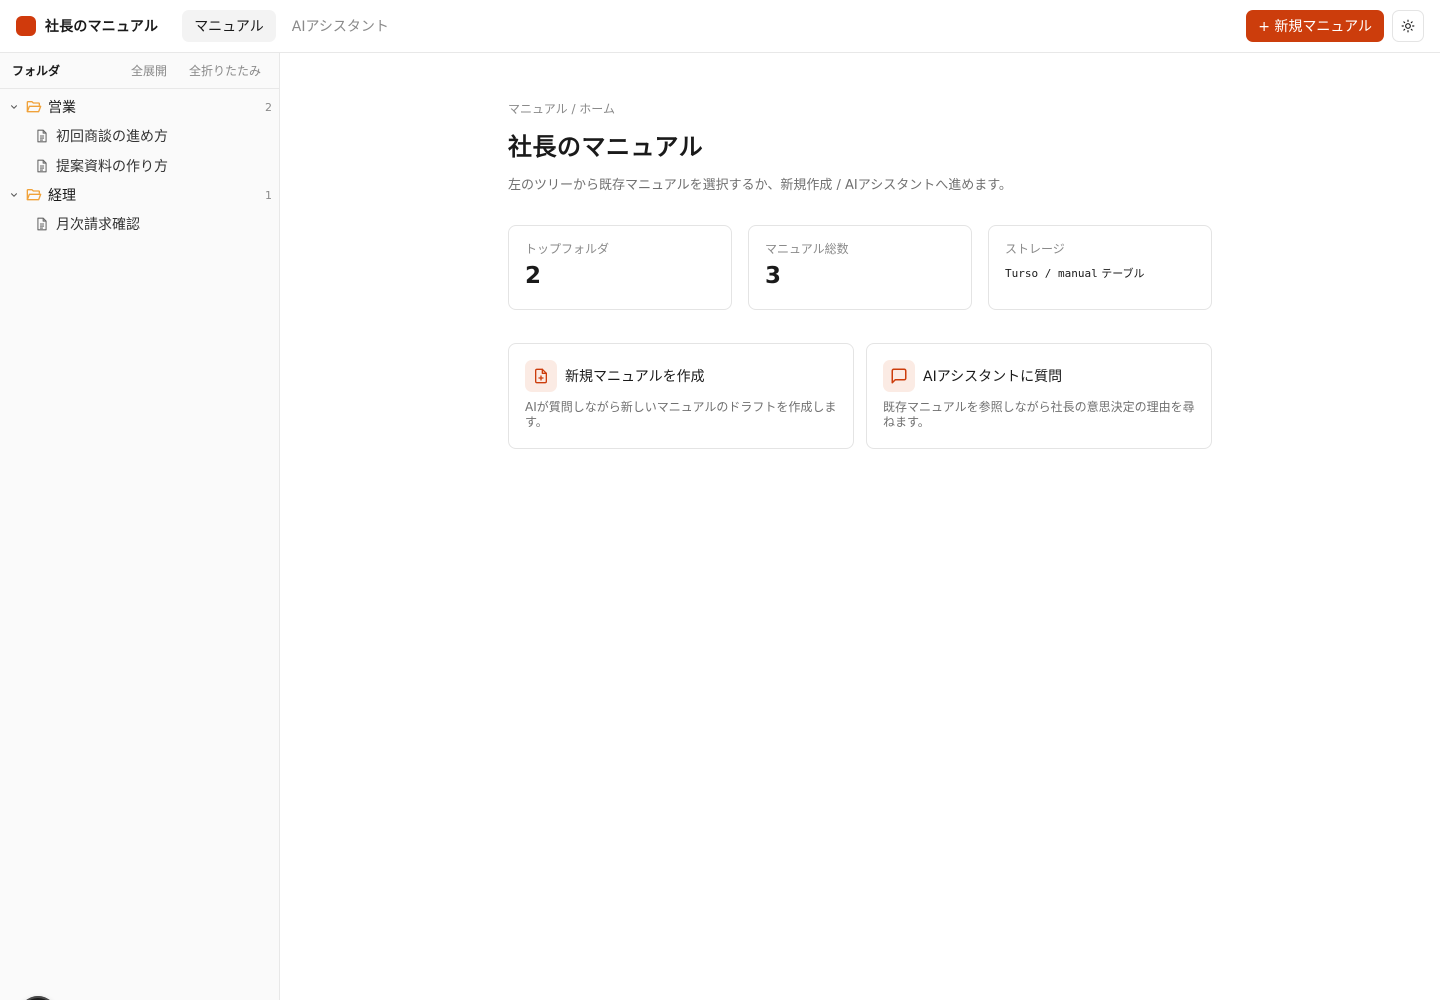 Image resolution: width=1440 pixels, height=1000 pixels. Describe the element at coordinates (36, 71) in the screenshot. I see `sidebar-title: フォルダ` at that location.